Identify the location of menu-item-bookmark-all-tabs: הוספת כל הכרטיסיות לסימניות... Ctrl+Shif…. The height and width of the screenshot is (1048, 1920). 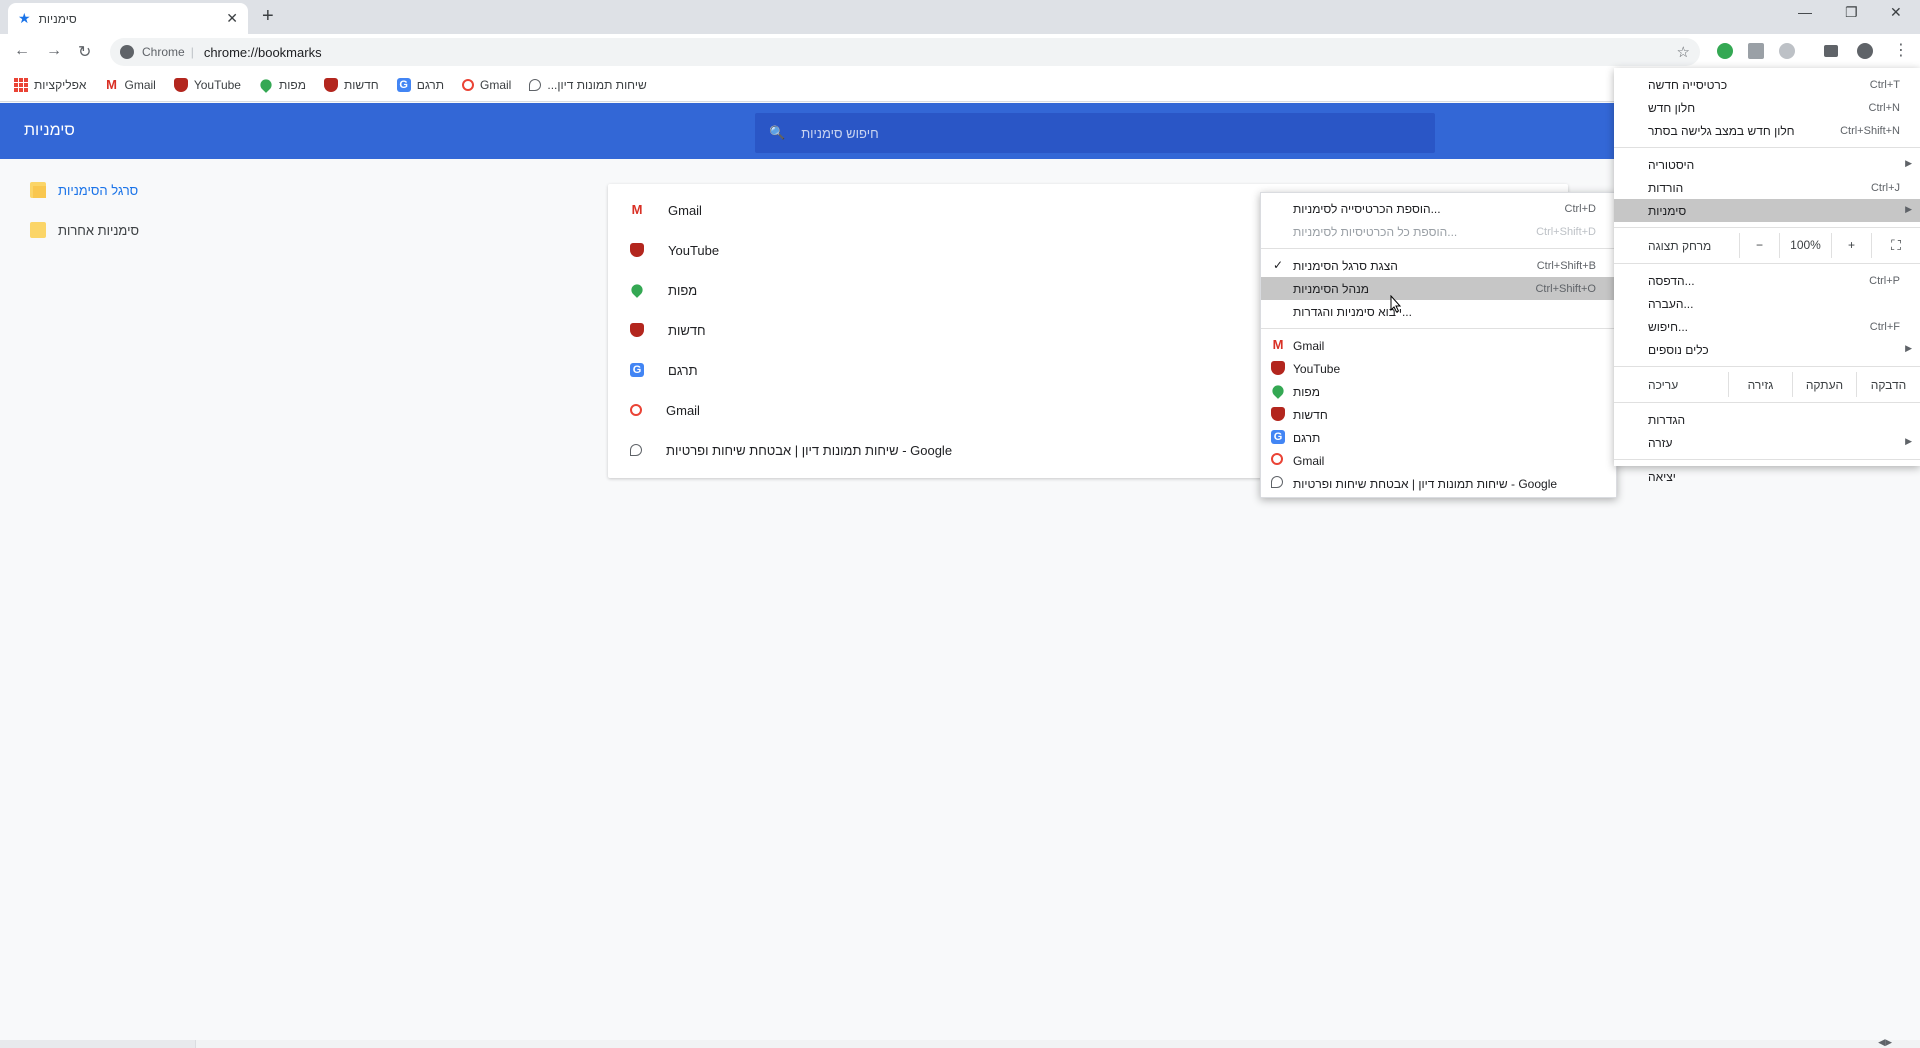
(1438, 231).